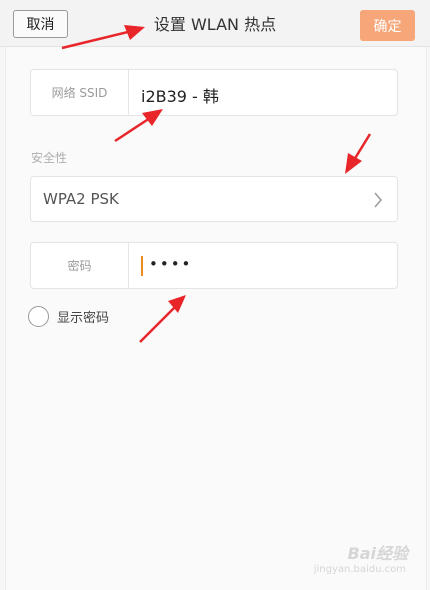 This screenshot has width=430, height=590. What do you see at coordinates (180, 95) in the screenshot?
I see `ssid-input: i2B39 - 韩` at bounding box center [180, 95].